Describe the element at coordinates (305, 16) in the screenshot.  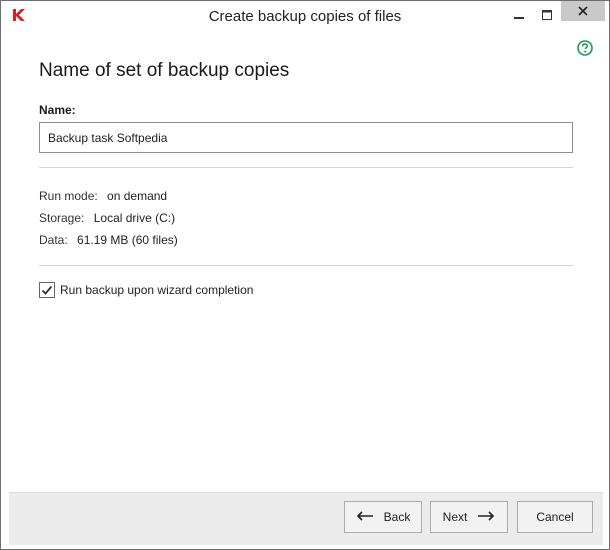
I see `title-bar: Create backup copies of files` at that location.